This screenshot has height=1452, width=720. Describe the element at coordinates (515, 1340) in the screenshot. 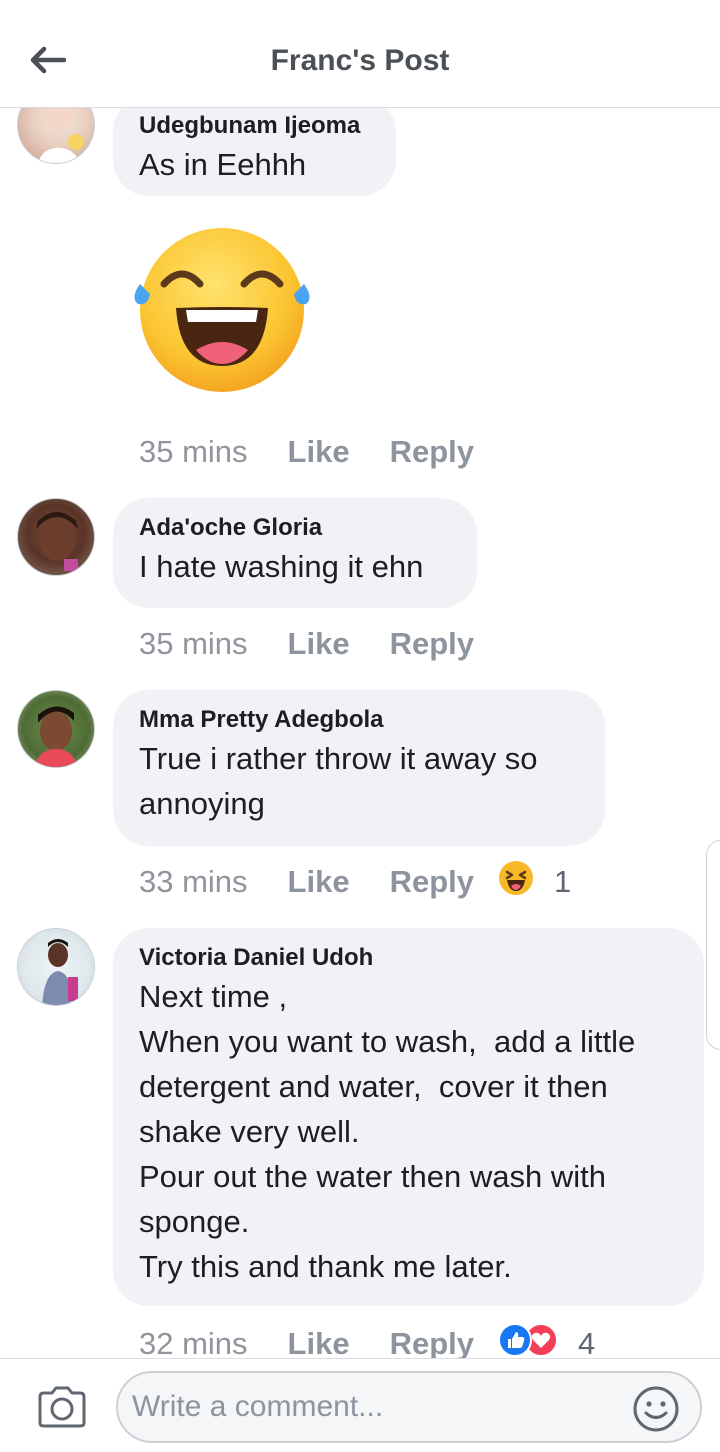

I see `like-icon` at that location.